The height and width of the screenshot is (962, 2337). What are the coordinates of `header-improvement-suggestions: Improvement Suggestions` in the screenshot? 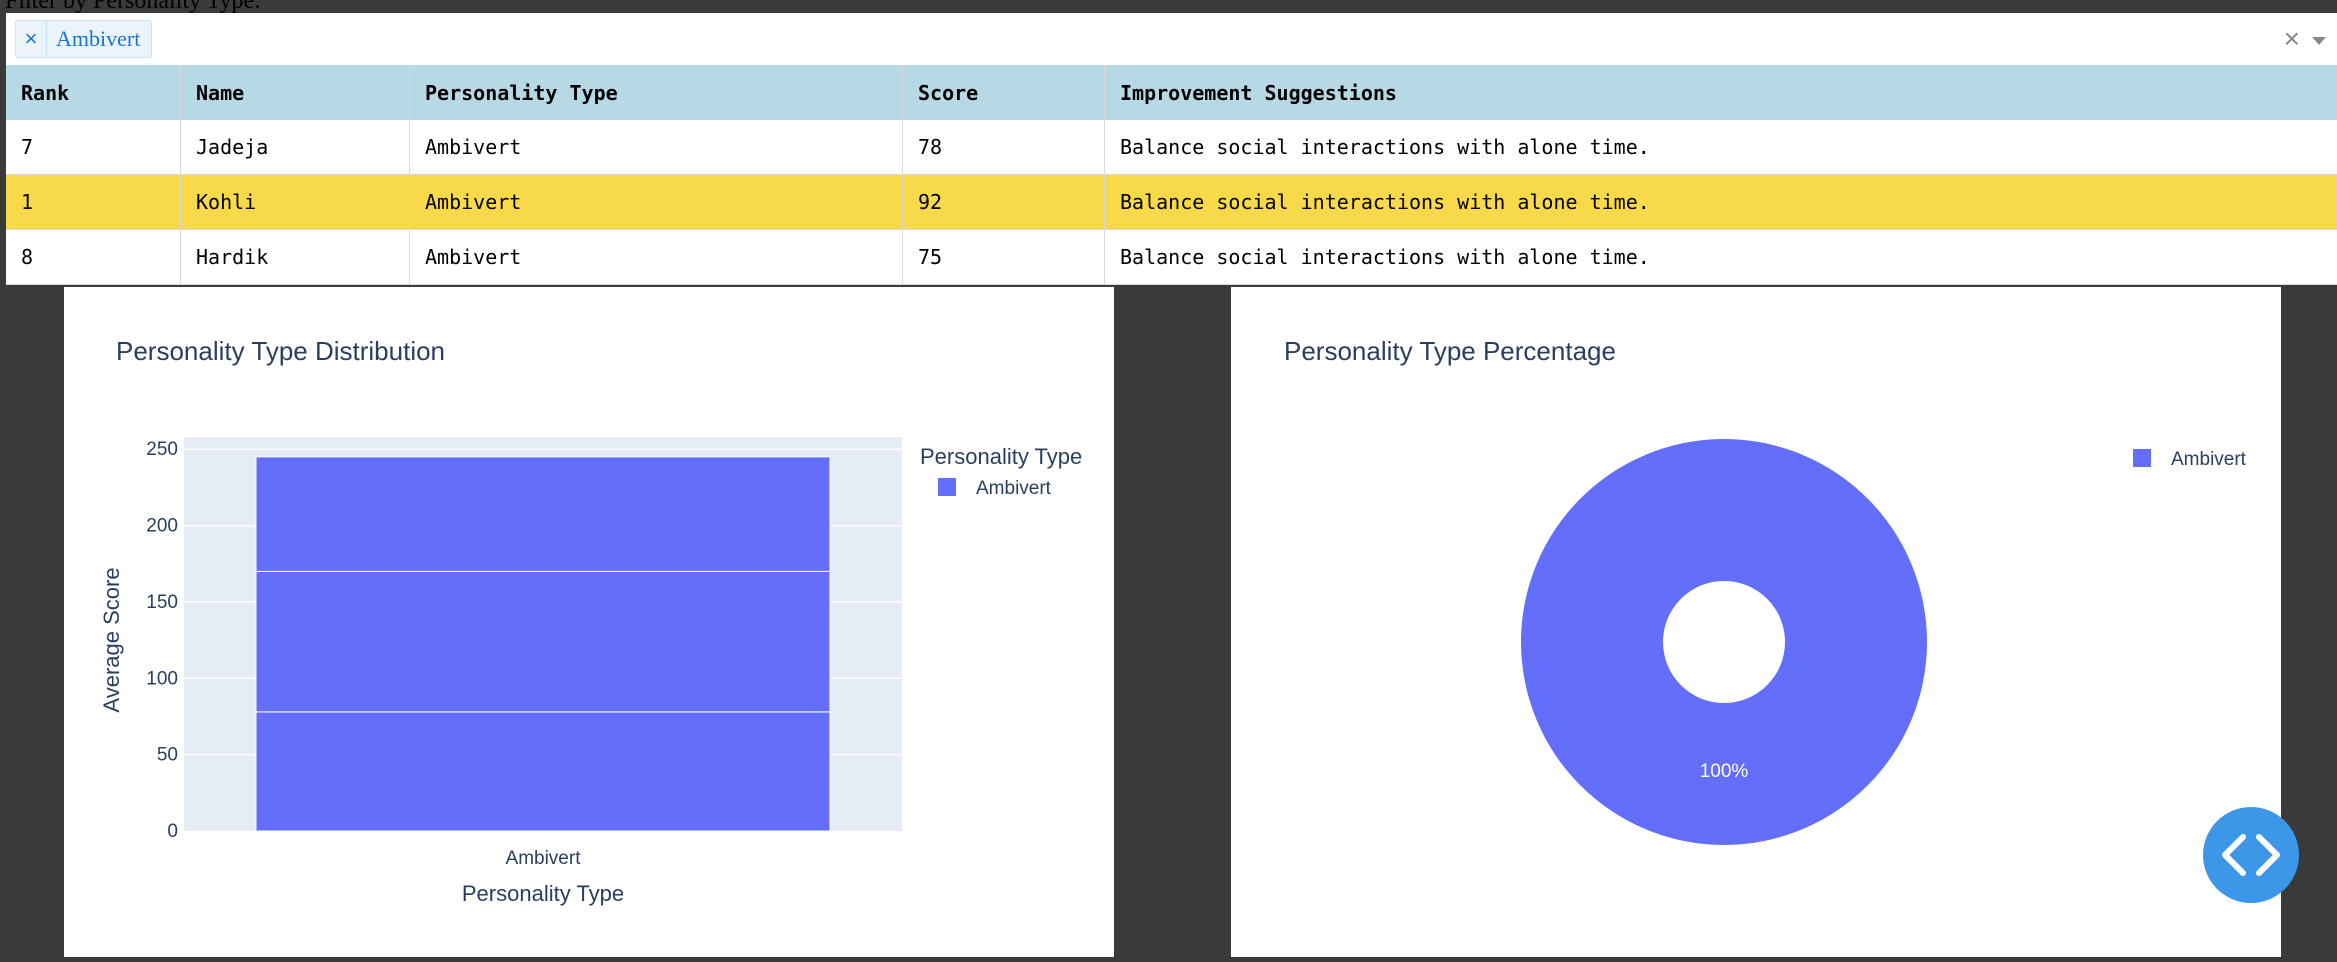 It's located at (1721, 92).